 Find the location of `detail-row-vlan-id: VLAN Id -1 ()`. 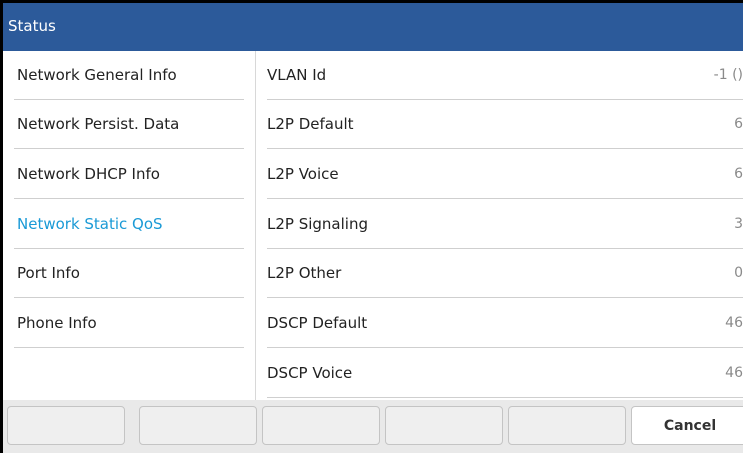

detail-row-vlan-id: VLAN Id -1 () is located at coordinates (499, 75).